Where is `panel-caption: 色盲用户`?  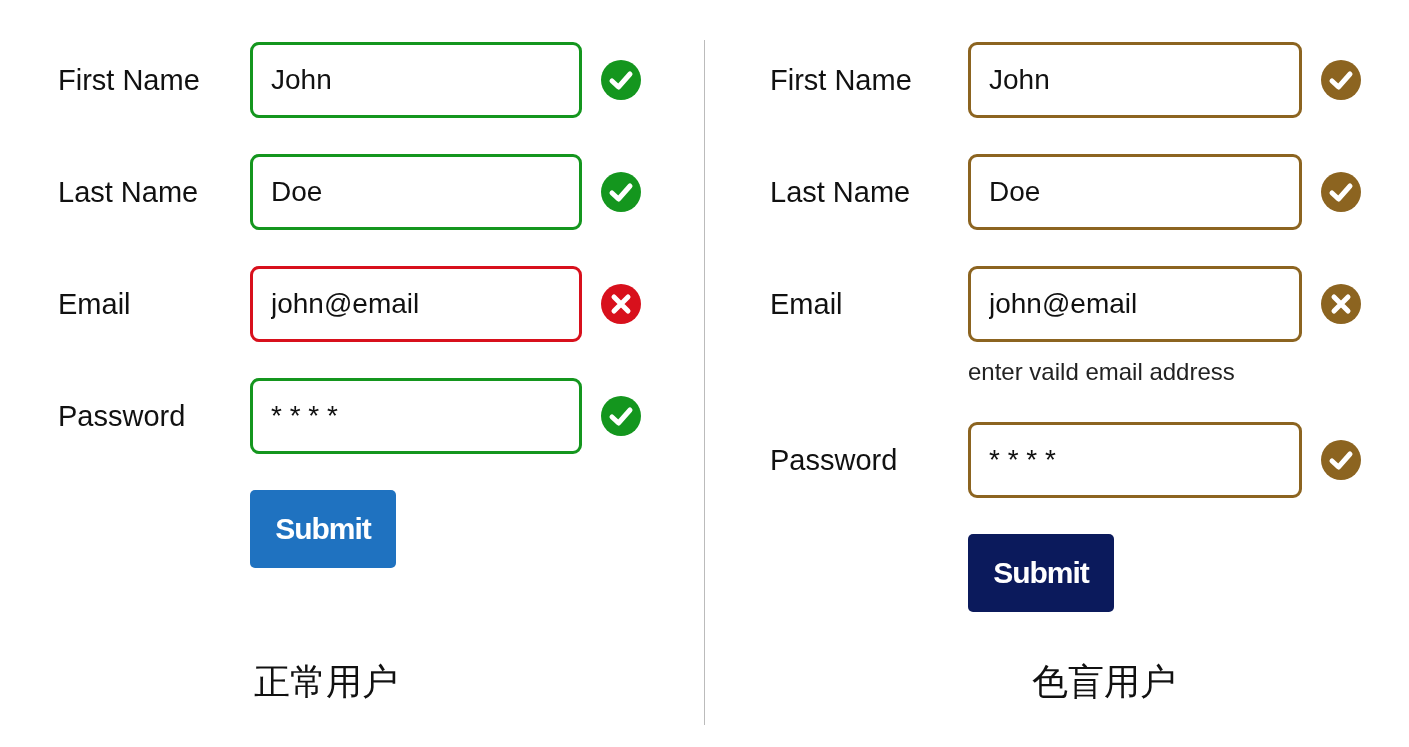 panel-caption: 色盲用户 is located at coordinates (1104, 682).